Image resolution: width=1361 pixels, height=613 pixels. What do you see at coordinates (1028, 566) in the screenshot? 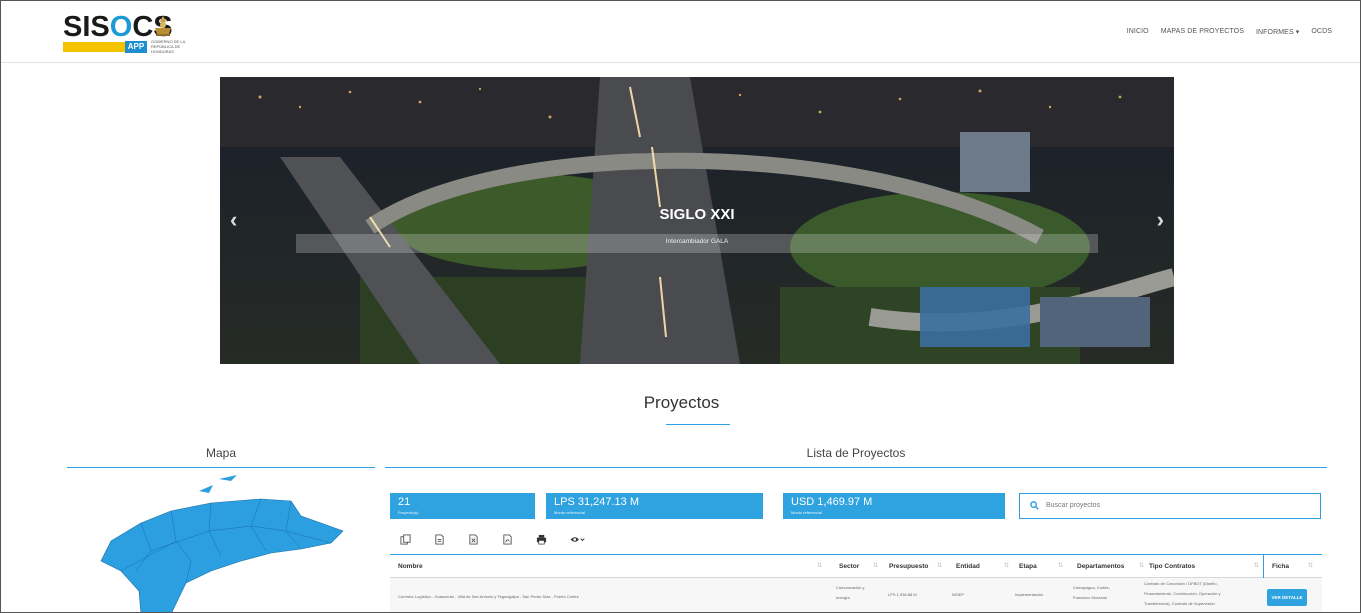
I see `col-etapa: Etapa` at bounding box center [1028, 566].